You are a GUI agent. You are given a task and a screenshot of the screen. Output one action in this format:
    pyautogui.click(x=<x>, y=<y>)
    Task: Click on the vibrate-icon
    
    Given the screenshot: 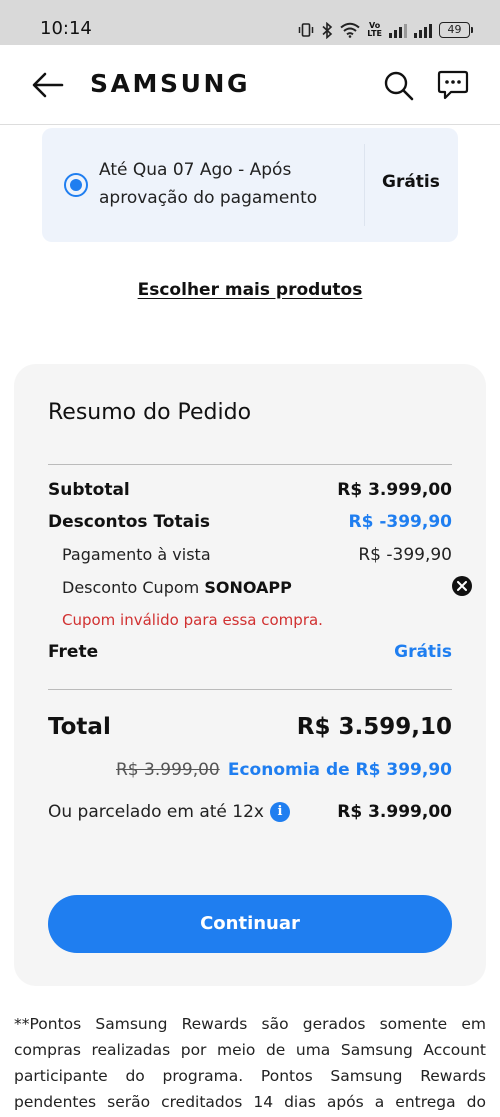 What is the action you would take?
    pyautogui.click(x=306, y=30)
    